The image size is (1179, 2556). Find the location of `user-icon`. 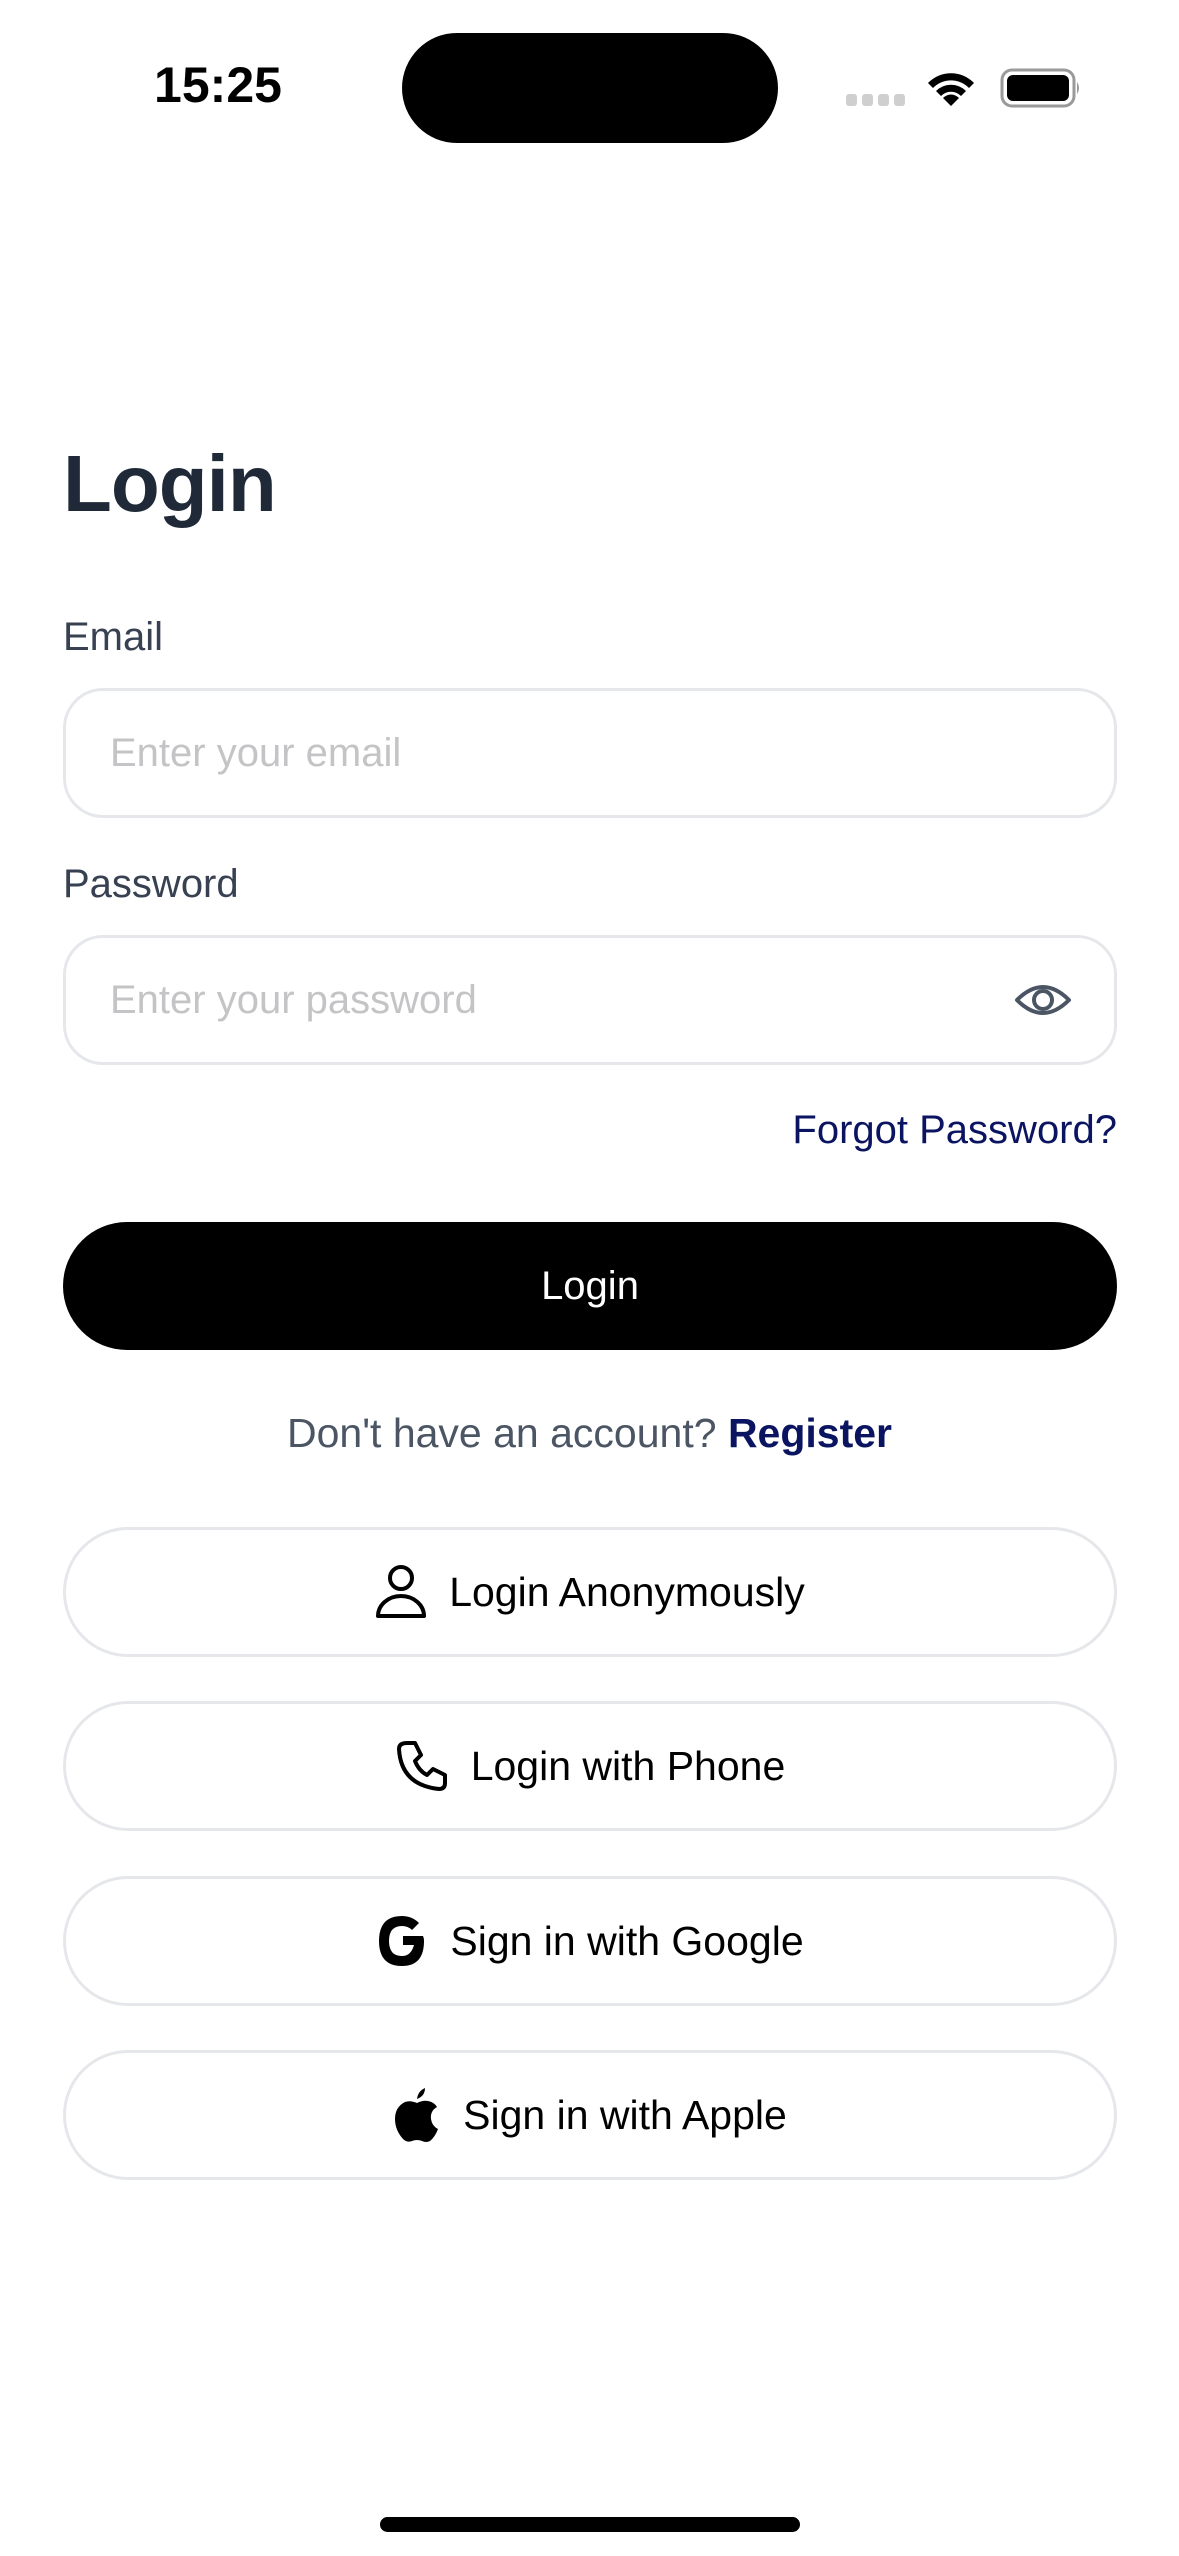

user-icon is located at coordinates (401, 1592).